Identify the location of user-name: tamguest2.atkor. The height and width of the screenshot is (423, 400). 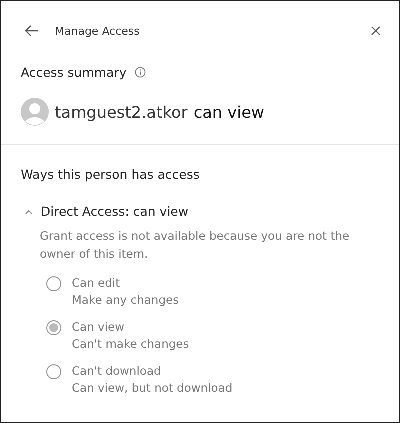
(121, 112).